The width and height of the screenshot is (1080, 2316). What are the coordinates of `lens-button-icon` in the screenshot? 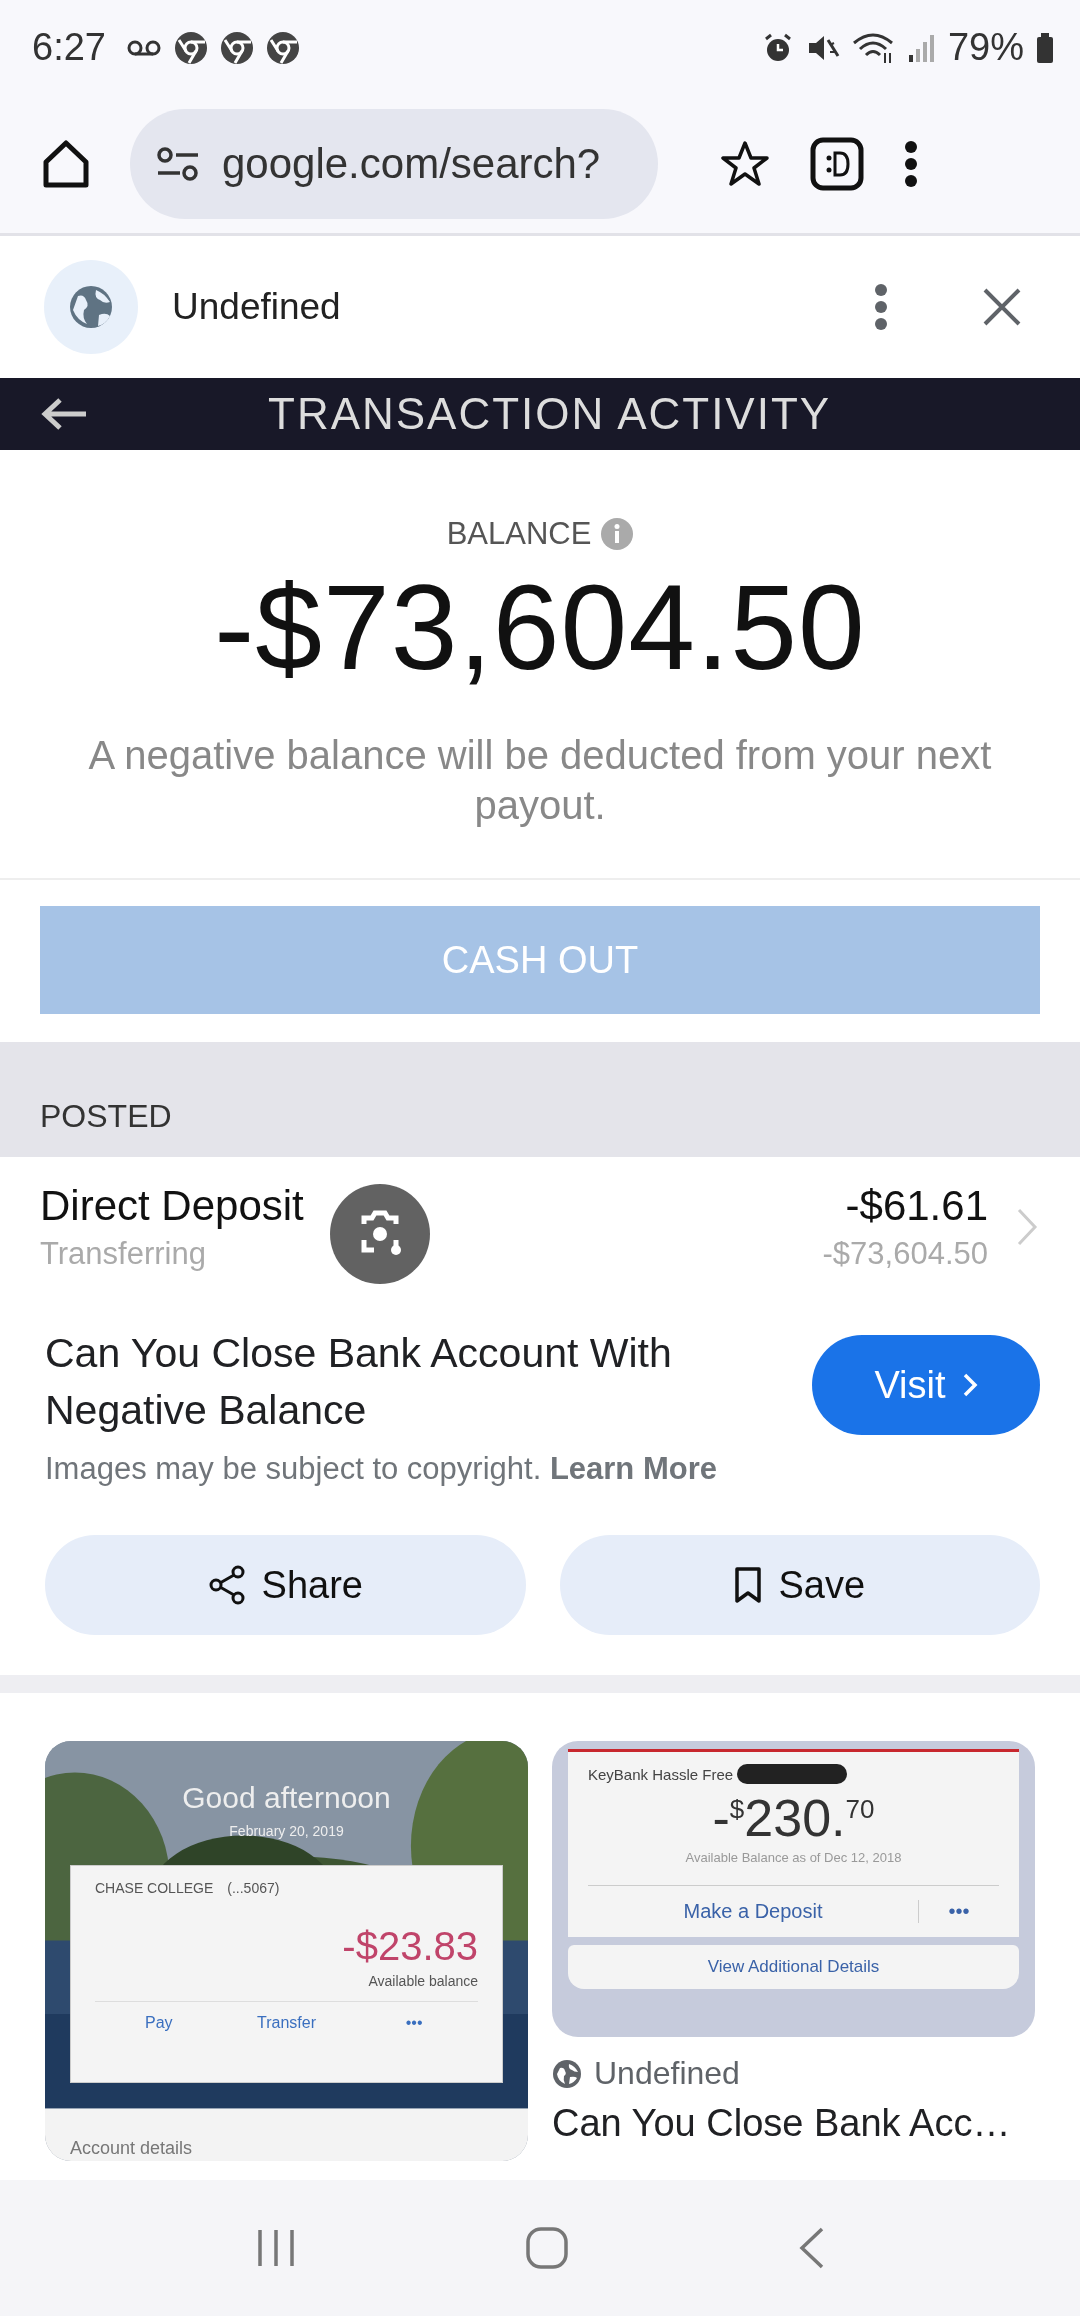 It's located at (380, 1234).